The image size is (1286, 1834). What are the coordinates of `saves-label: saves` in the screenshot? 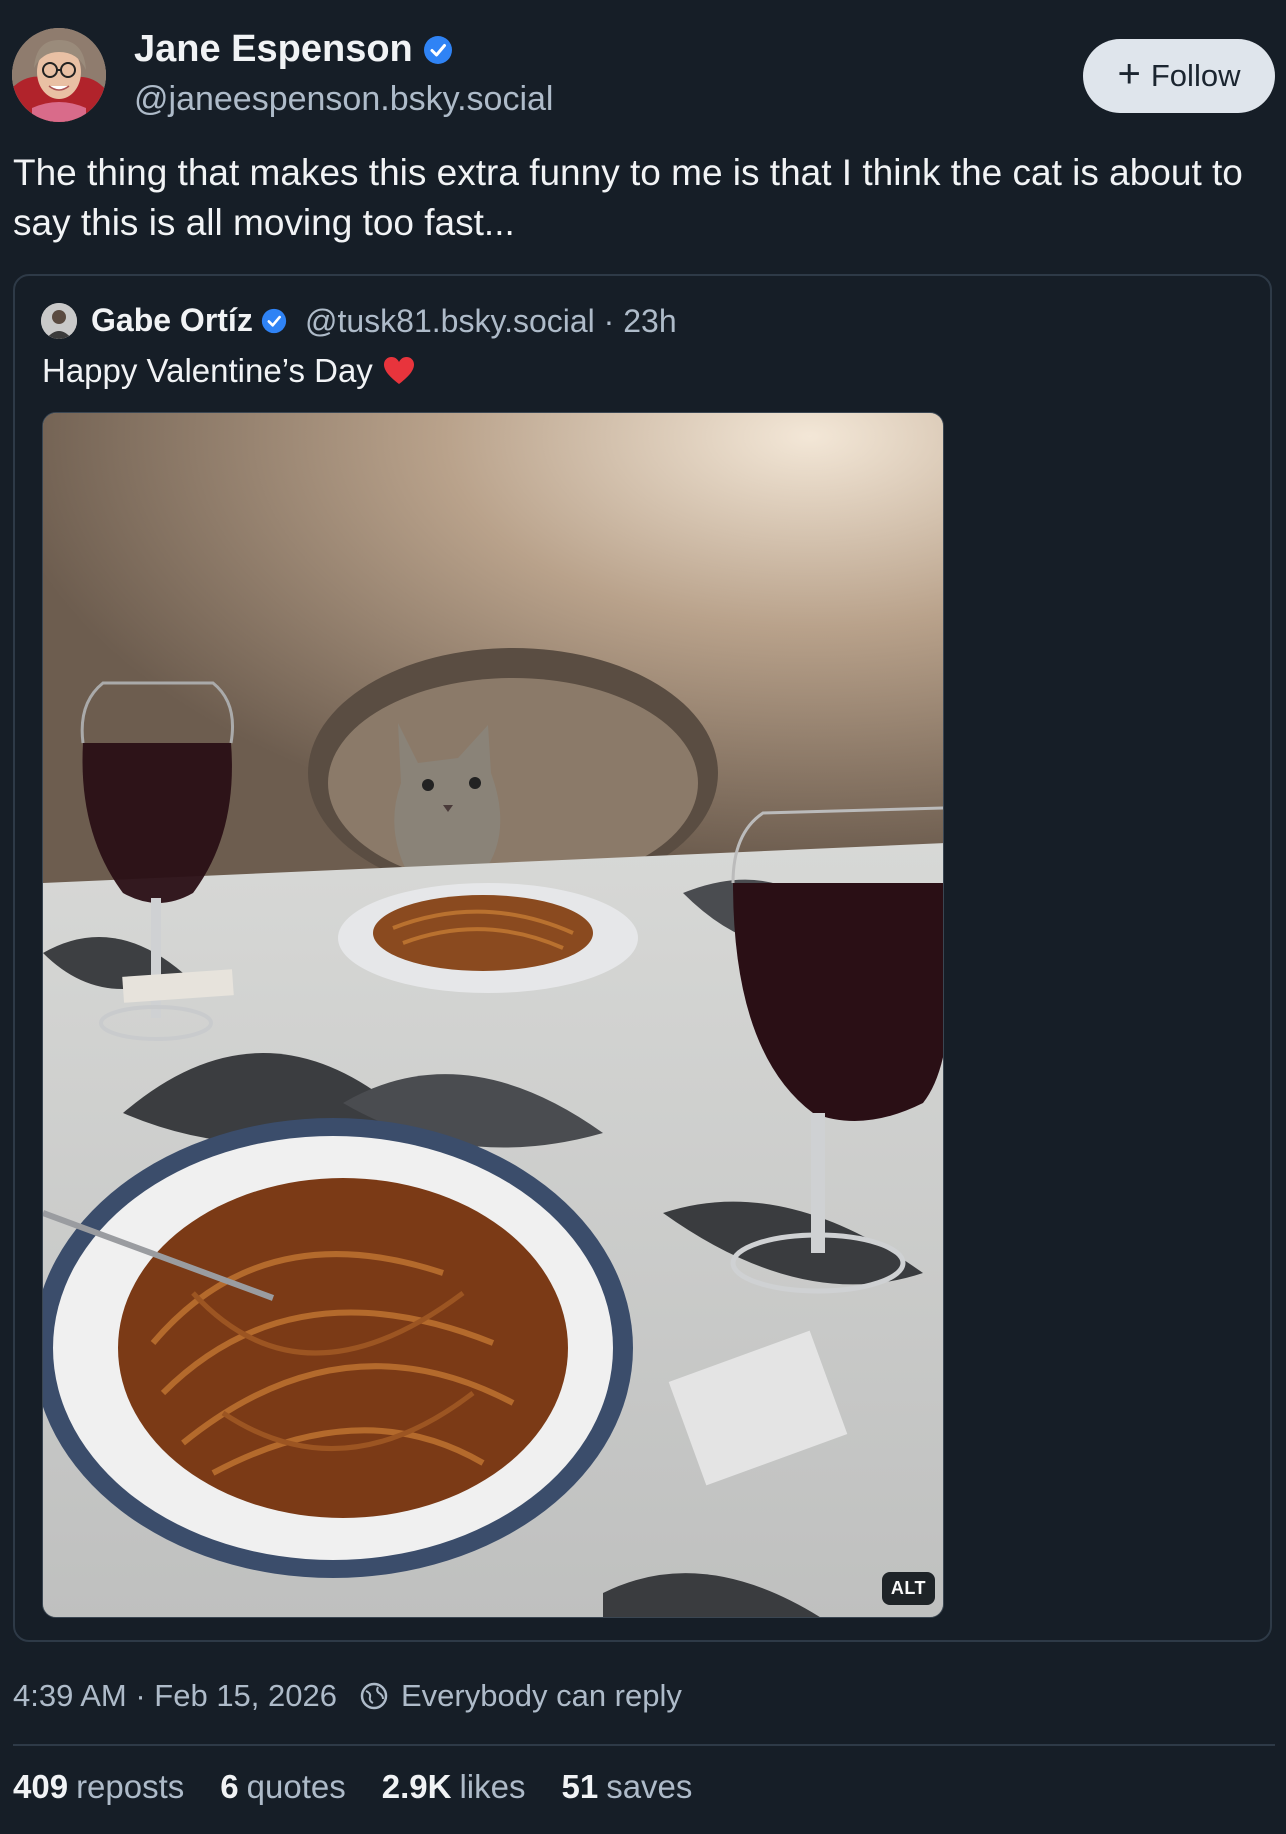 It's located at (649, 1786).